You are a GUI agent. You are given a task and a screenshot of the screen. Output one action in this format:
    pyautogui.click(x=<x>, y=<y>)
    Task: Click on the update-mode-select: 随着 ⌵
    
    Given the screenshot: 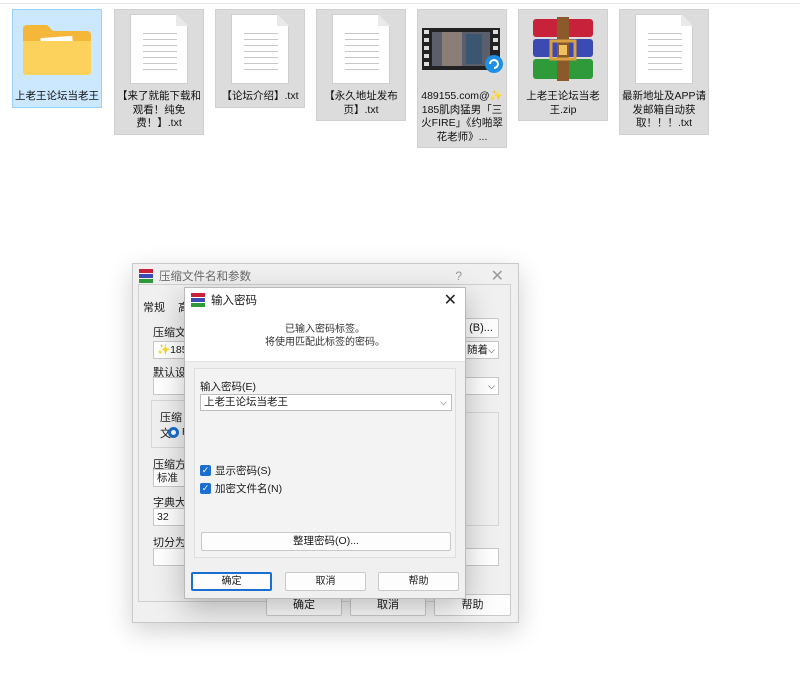 What is the action you would take?
    pyautogui.click(x=481, y=350)
    